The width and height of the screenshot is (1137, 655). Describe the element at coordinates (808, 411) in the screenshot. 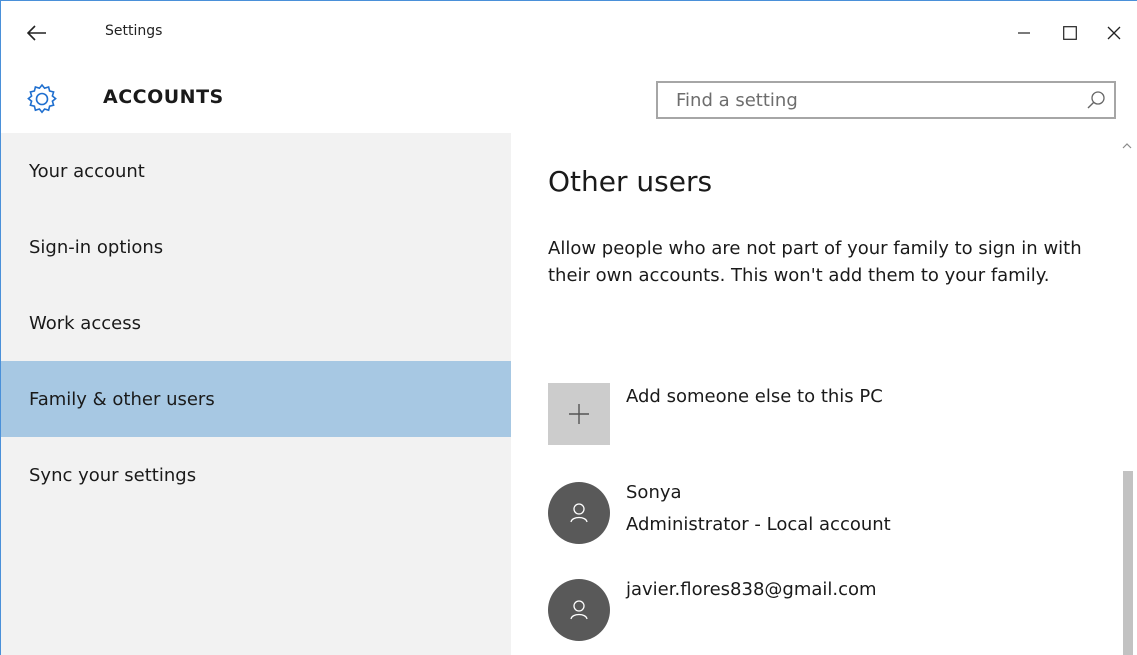

I see `add-user-button: Add someone else to this PC` at that location.